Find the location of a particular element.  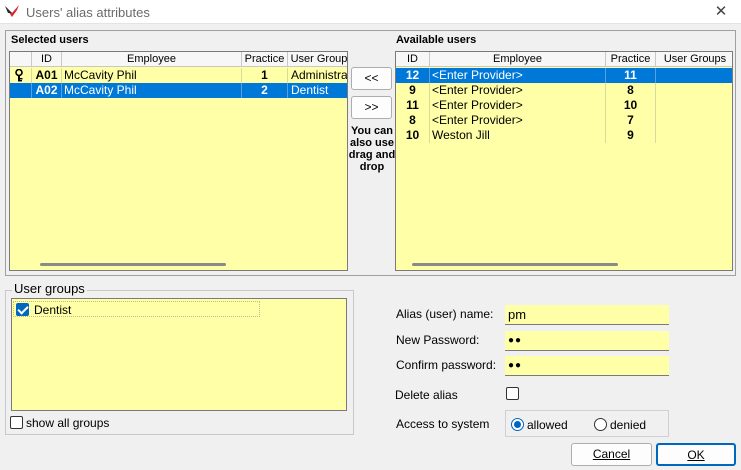

table-row: 10 Weston Jill 9 is located at coordinates (564, 135).